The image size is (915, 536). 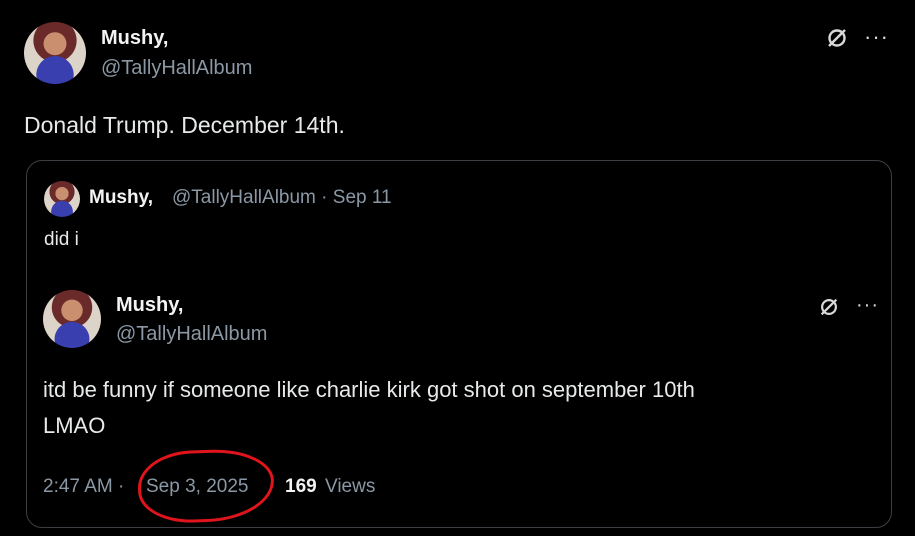 What do you see at coordinates (121, 198) in the screenshot?
I see `quoted-display-name: Mushy,` at bounding box center [121, 198].